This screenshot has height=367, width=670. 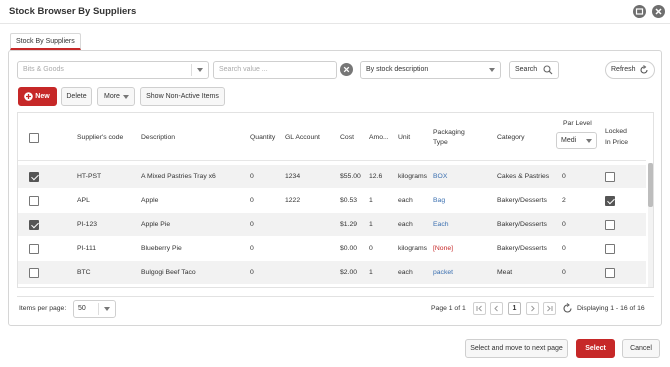 I want to click on cancel-button: Cancel, so click(x=641, y=348).